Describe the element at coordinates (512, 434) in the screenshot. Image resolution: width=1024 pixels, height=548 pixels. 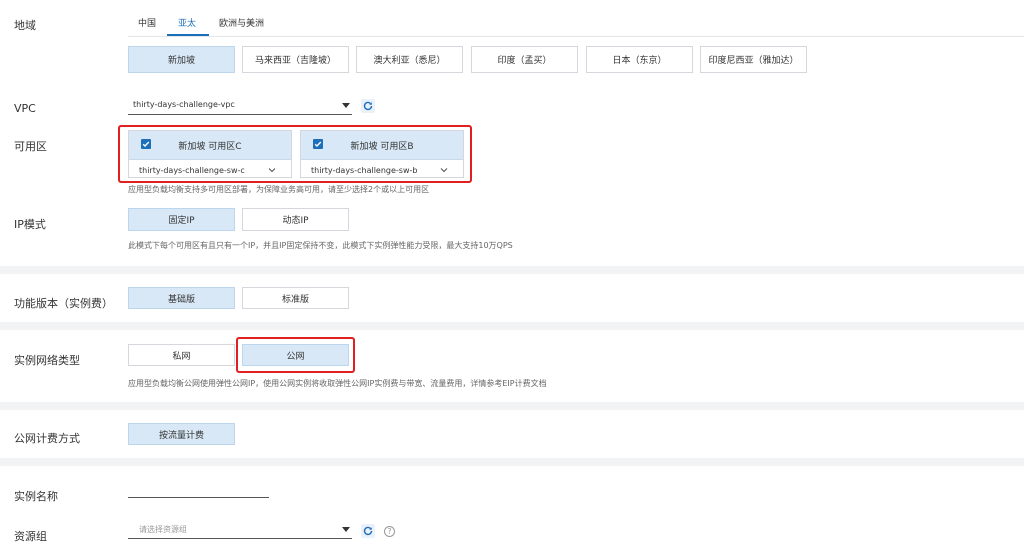
I see `billing-section: 公网计费方式 按流量计费` at that location.